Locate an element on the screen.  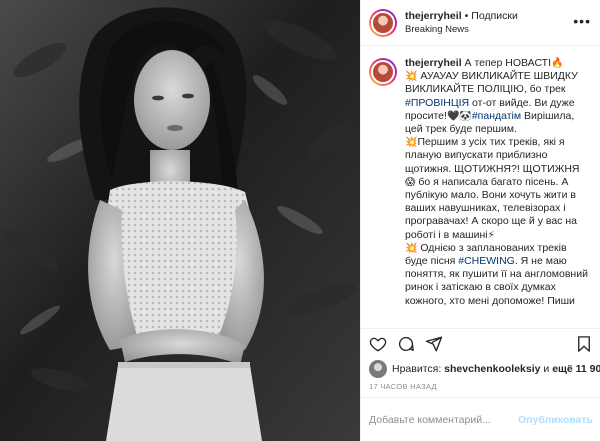
heart-icon is located at coordinates (378, 344).